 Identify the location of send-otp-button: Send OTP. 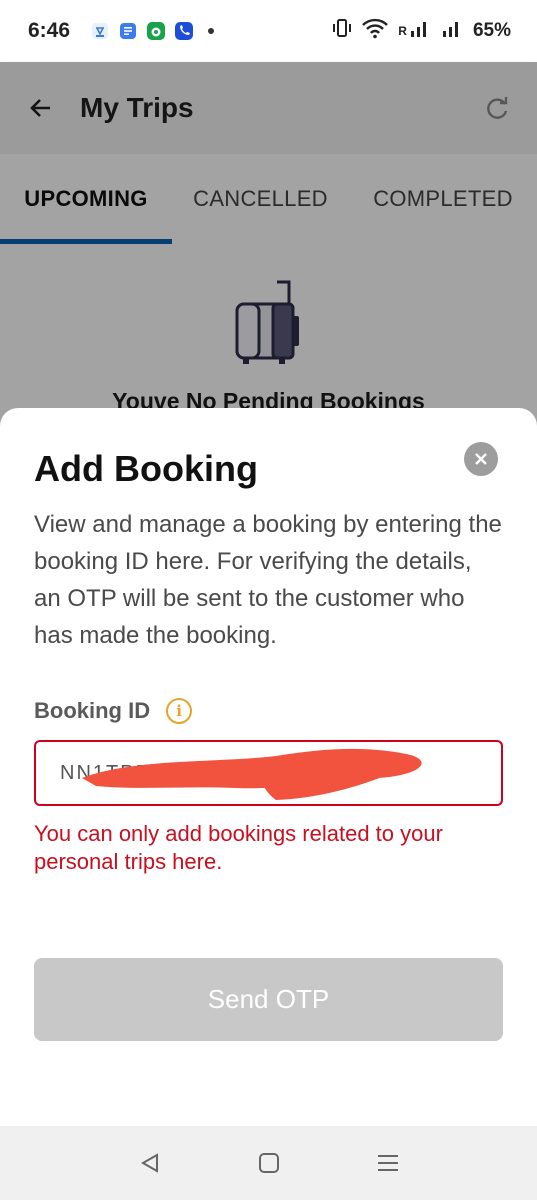
(268, 999).